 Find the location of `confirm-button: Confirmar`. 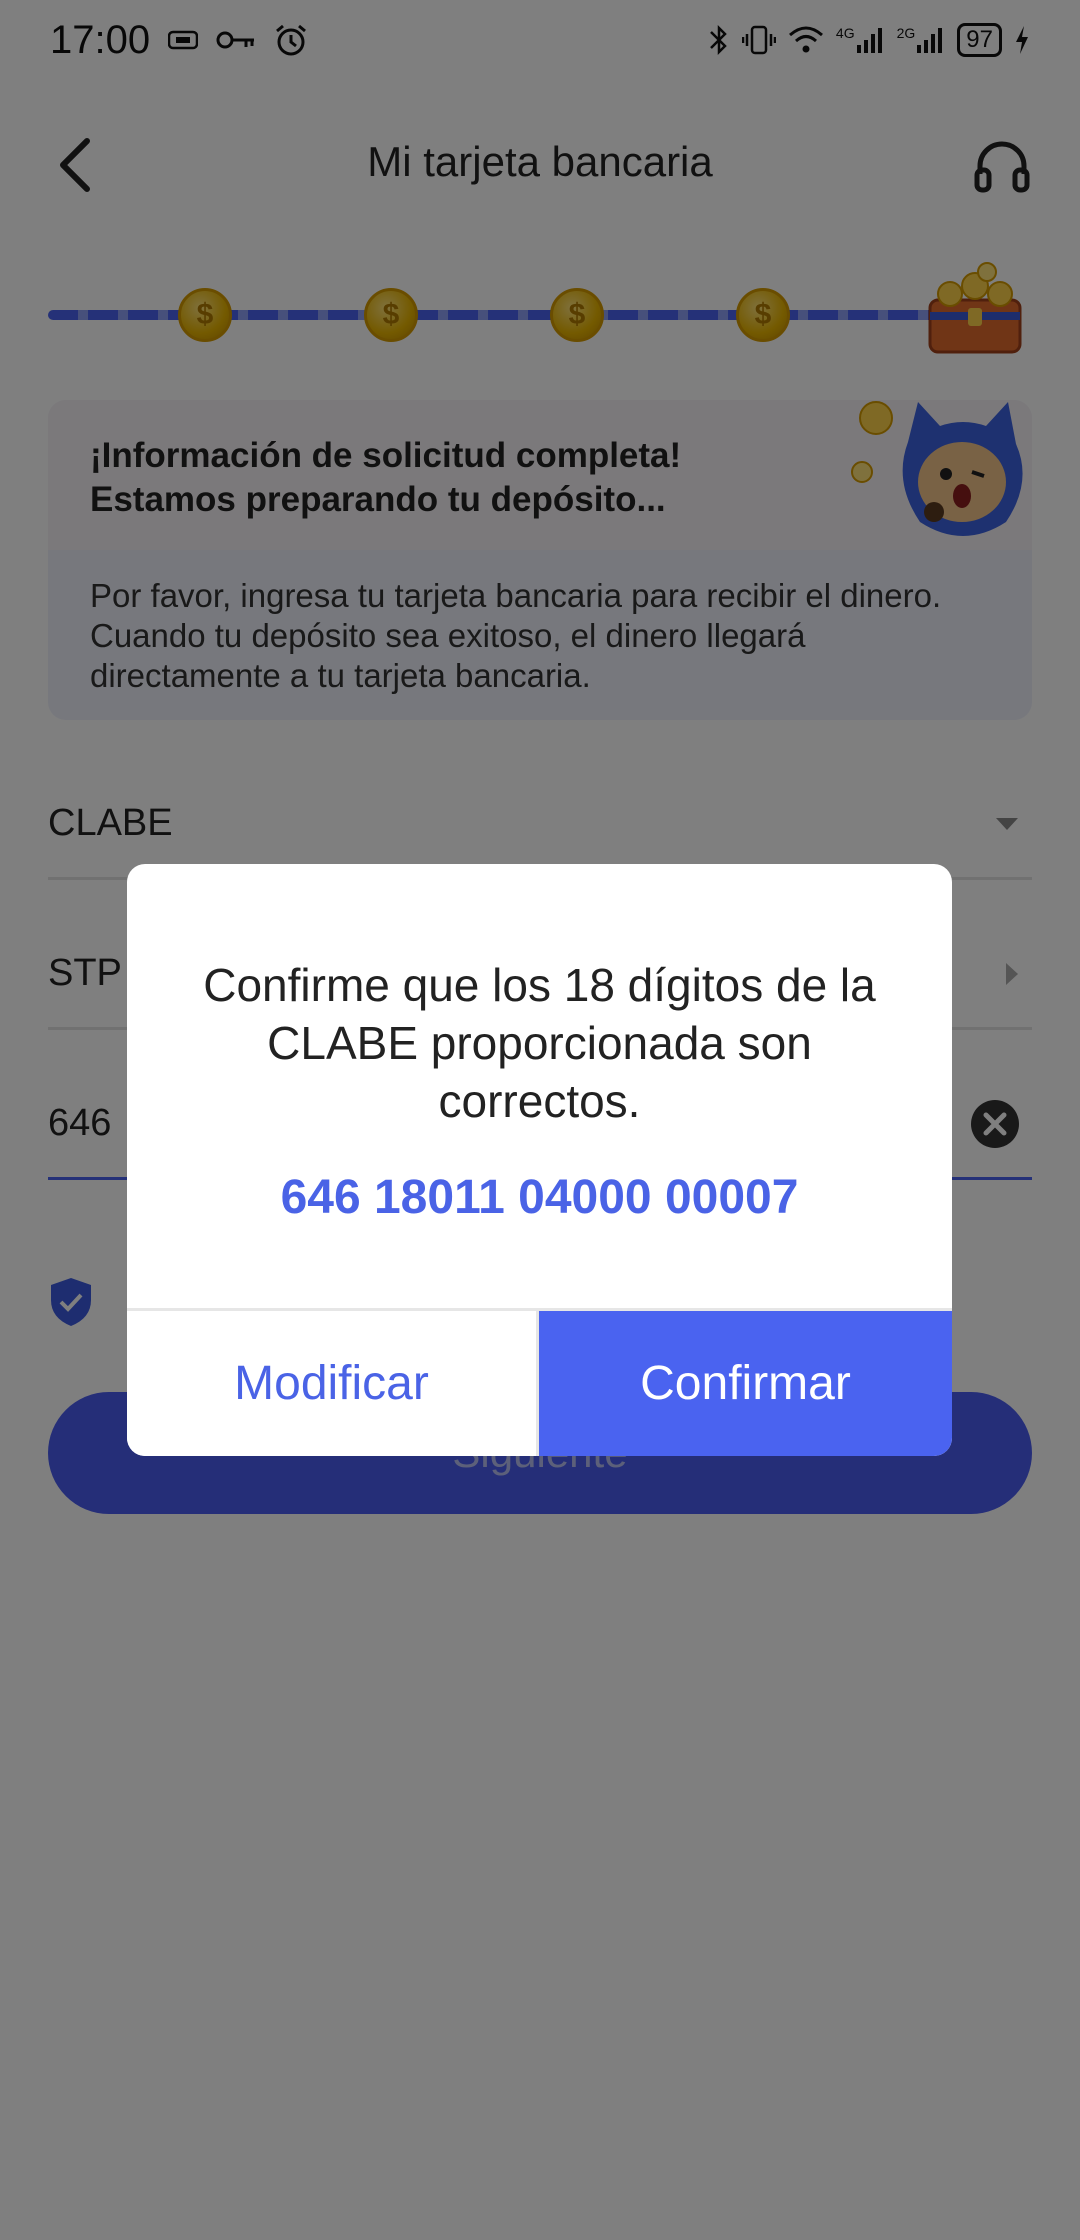

confirm-button: Confirmar is located at coordinates (745, 1383).